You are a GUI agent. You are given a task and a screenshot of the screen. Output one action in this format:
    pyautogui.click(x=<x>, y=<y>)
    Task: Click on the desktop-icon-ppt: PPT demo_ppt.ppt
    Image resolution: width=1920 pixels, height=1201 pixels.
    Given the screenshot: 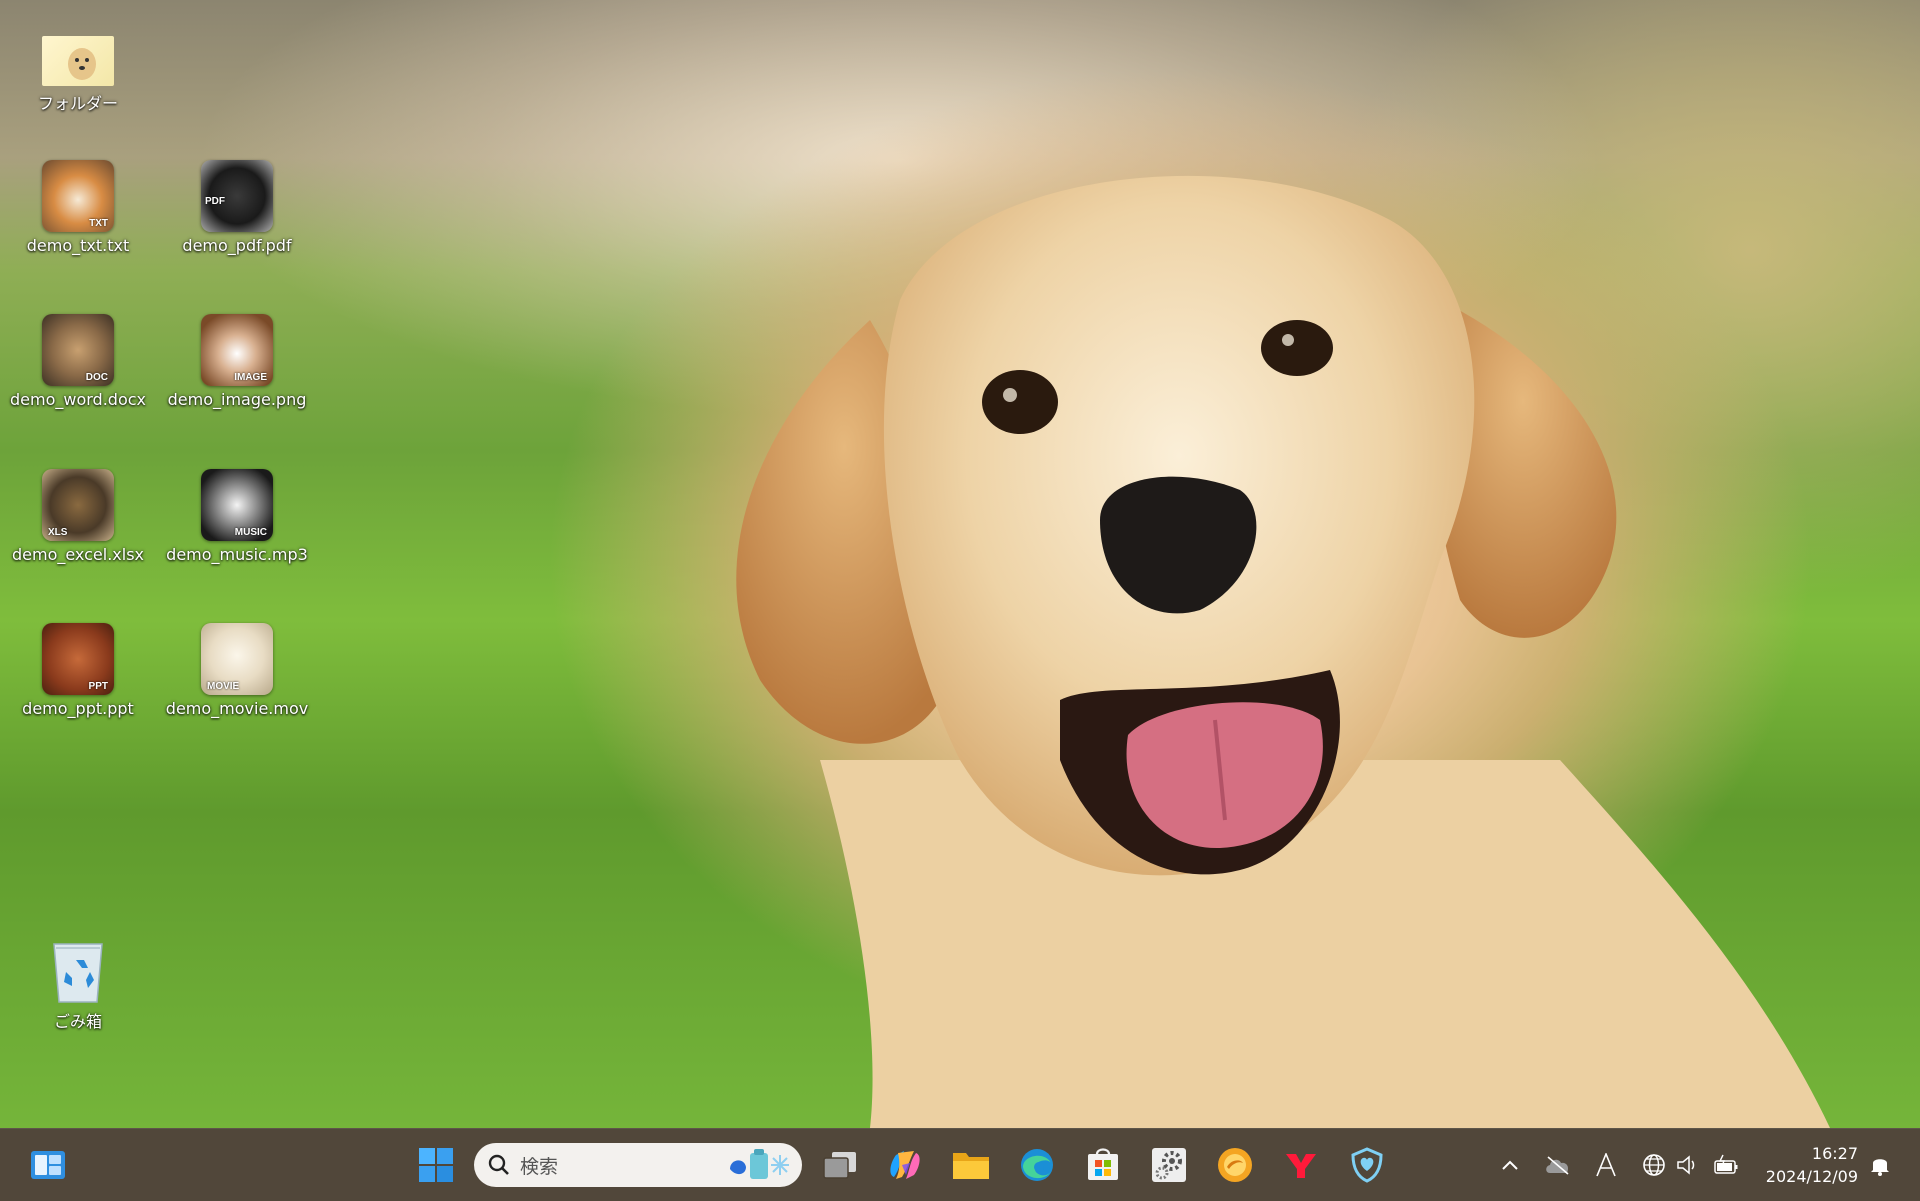 What is the action you would take?
    pyautogui.click(x=78, y=670)
    